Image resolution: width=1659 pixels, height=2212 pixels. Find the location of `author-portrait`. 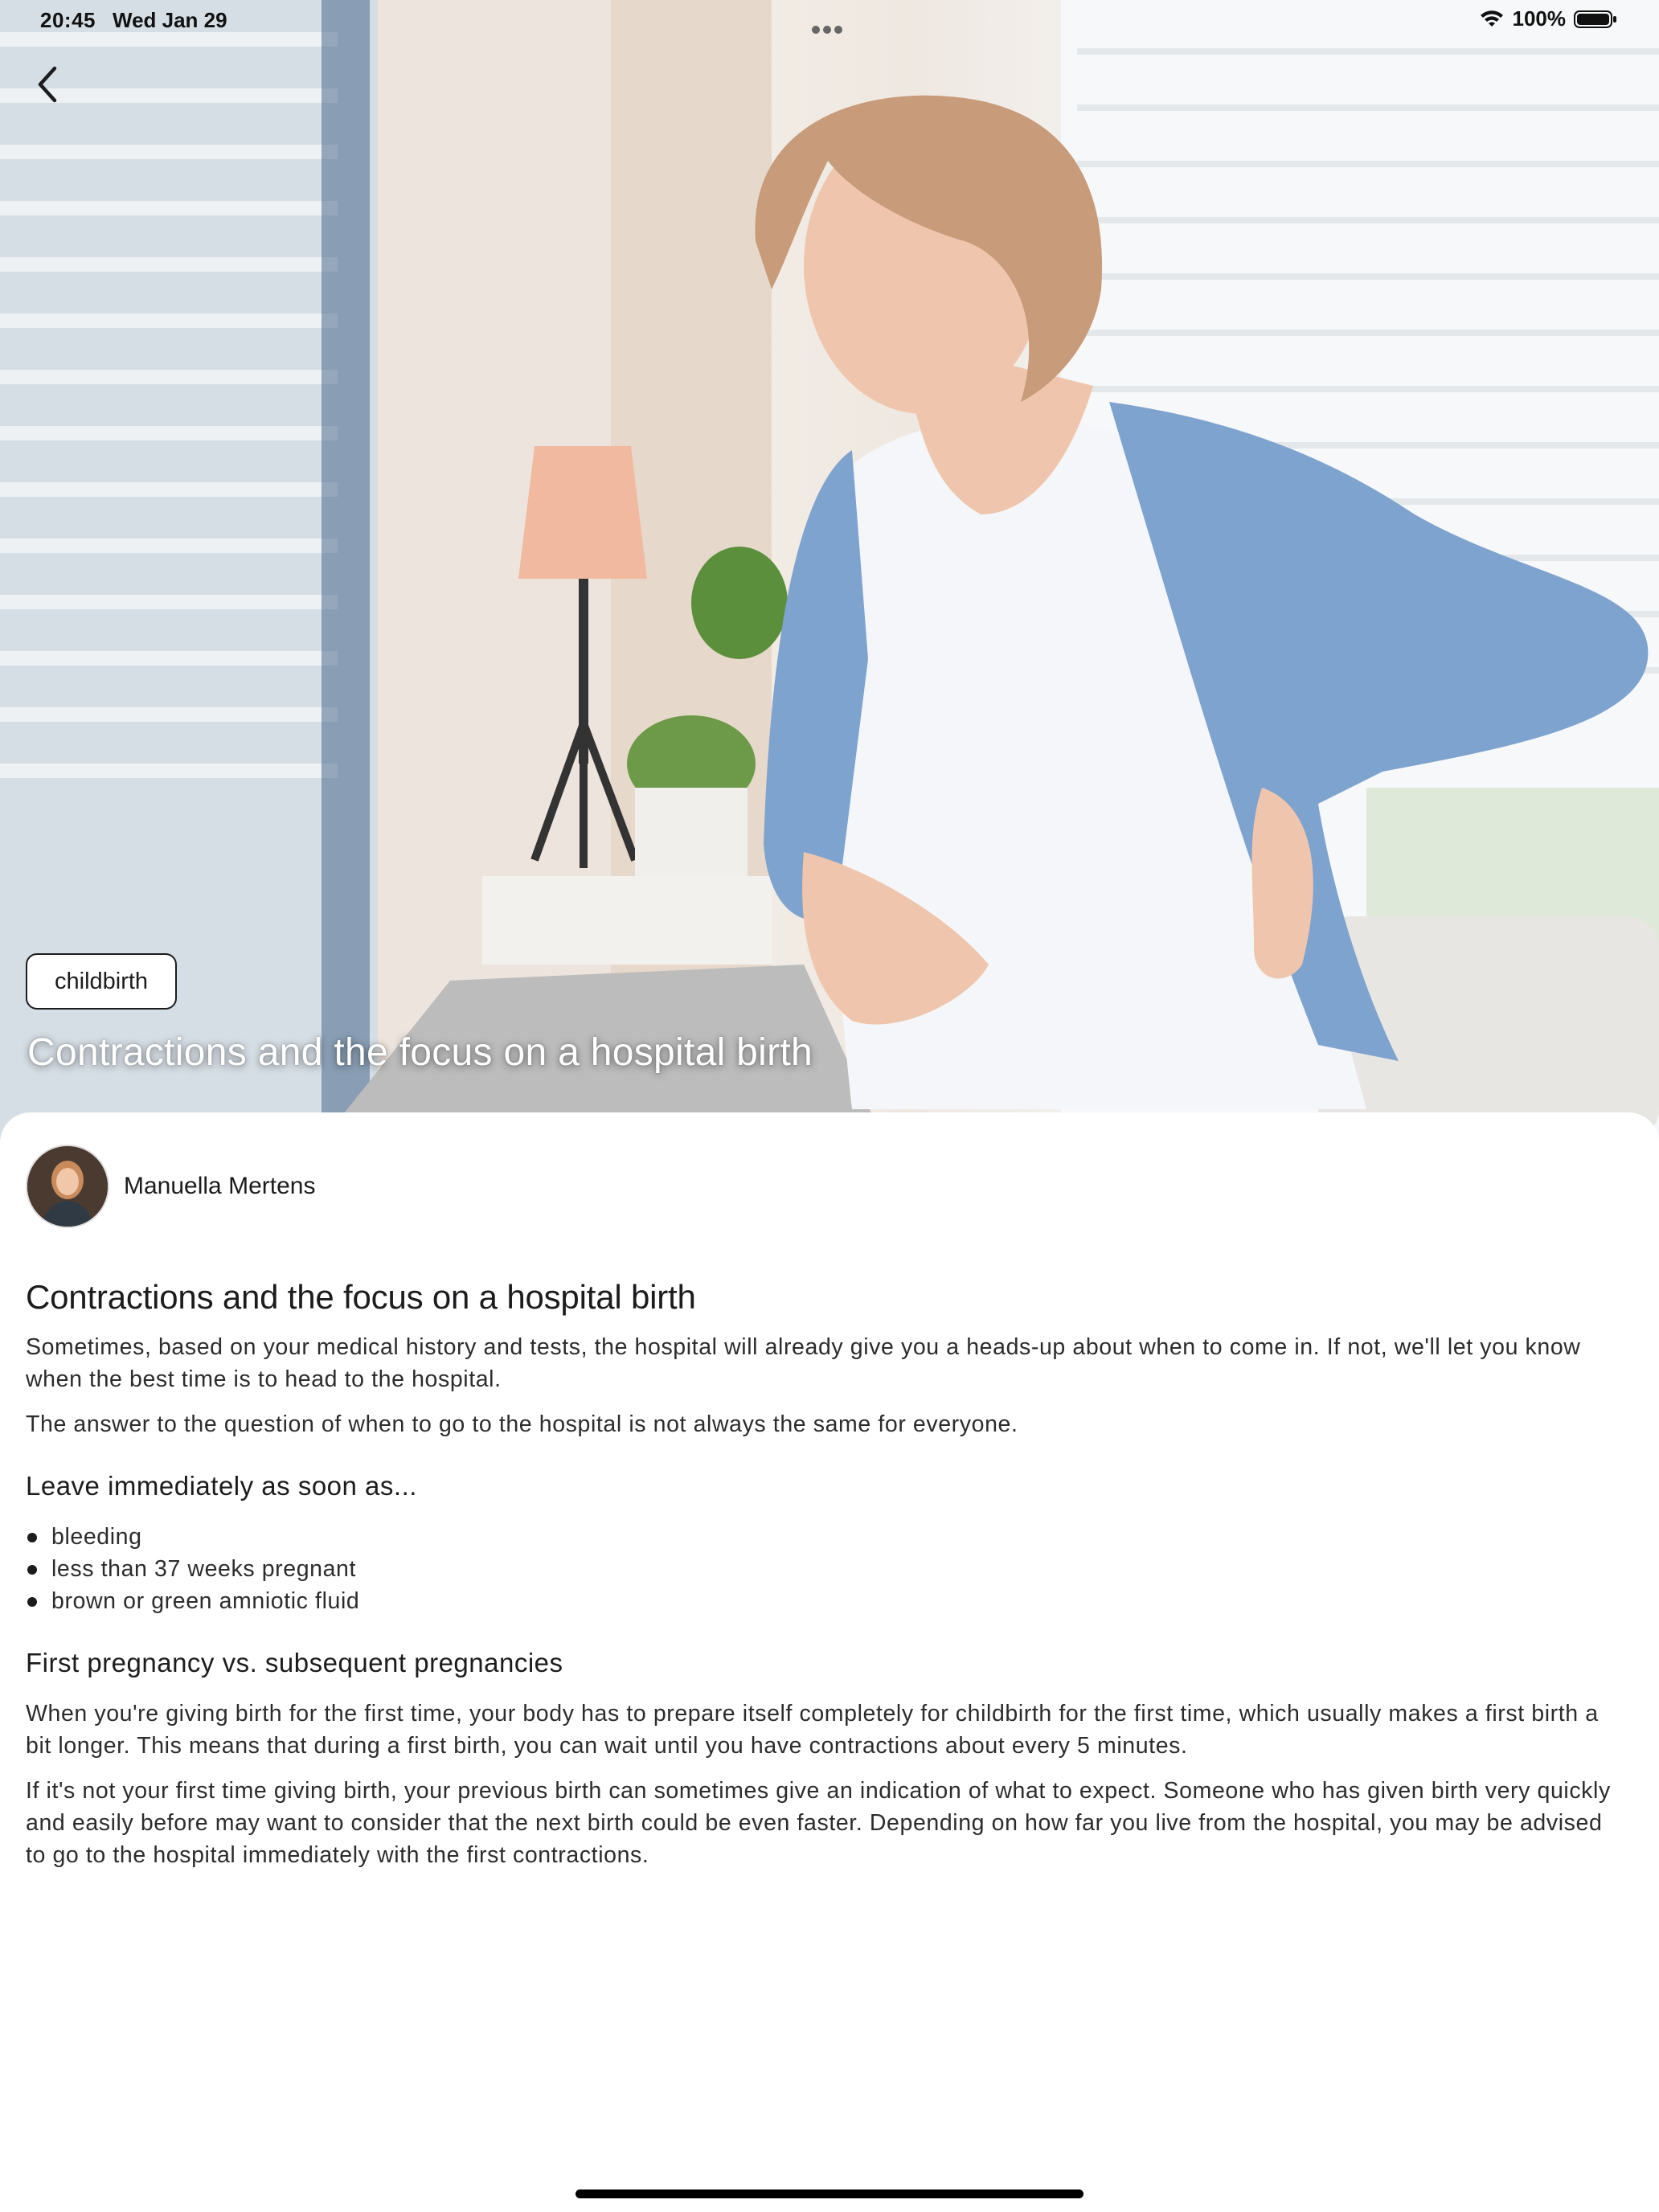

author-portrait is located at coordinates (67, 1186).